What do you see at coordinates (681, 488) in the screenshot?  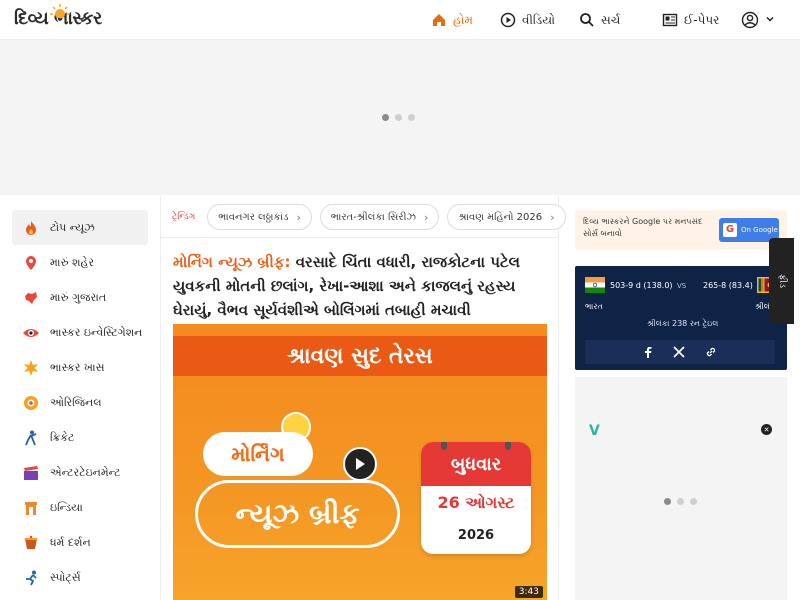 I see `right-ad: V ✕` at bounding box center [681, 488].